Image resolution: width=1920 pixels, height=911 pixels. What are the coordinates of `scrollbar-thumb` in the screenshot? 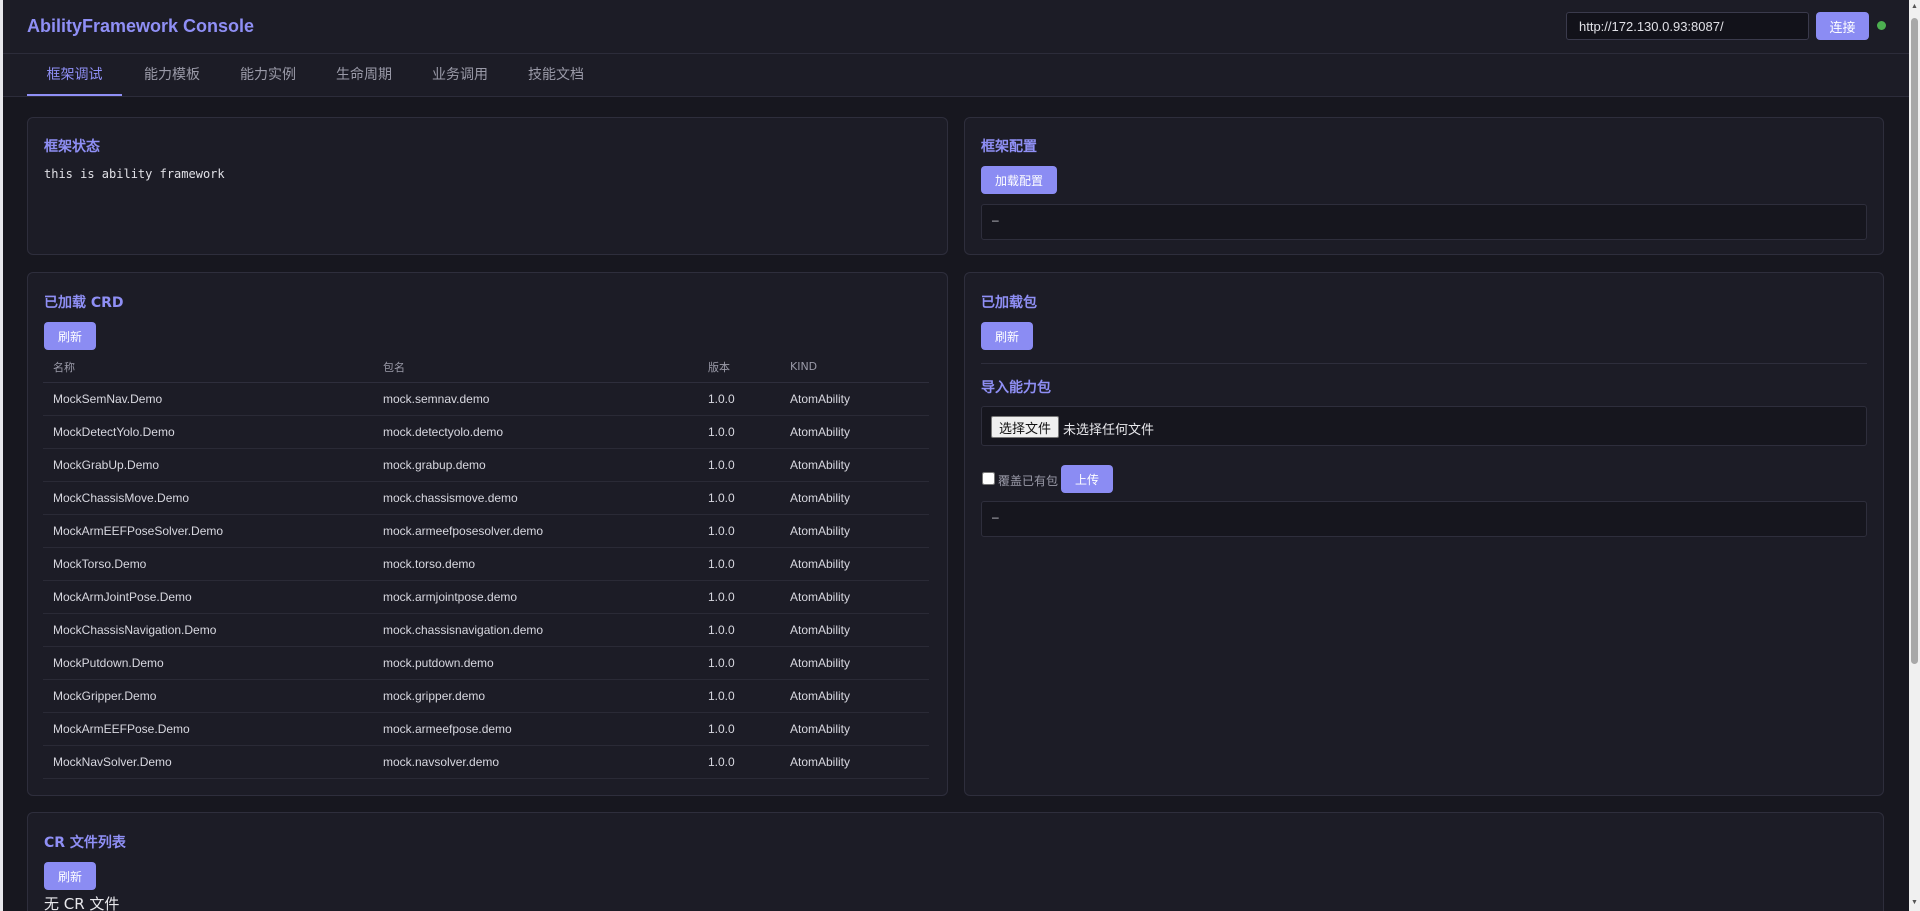 It's located at (1914, 341).